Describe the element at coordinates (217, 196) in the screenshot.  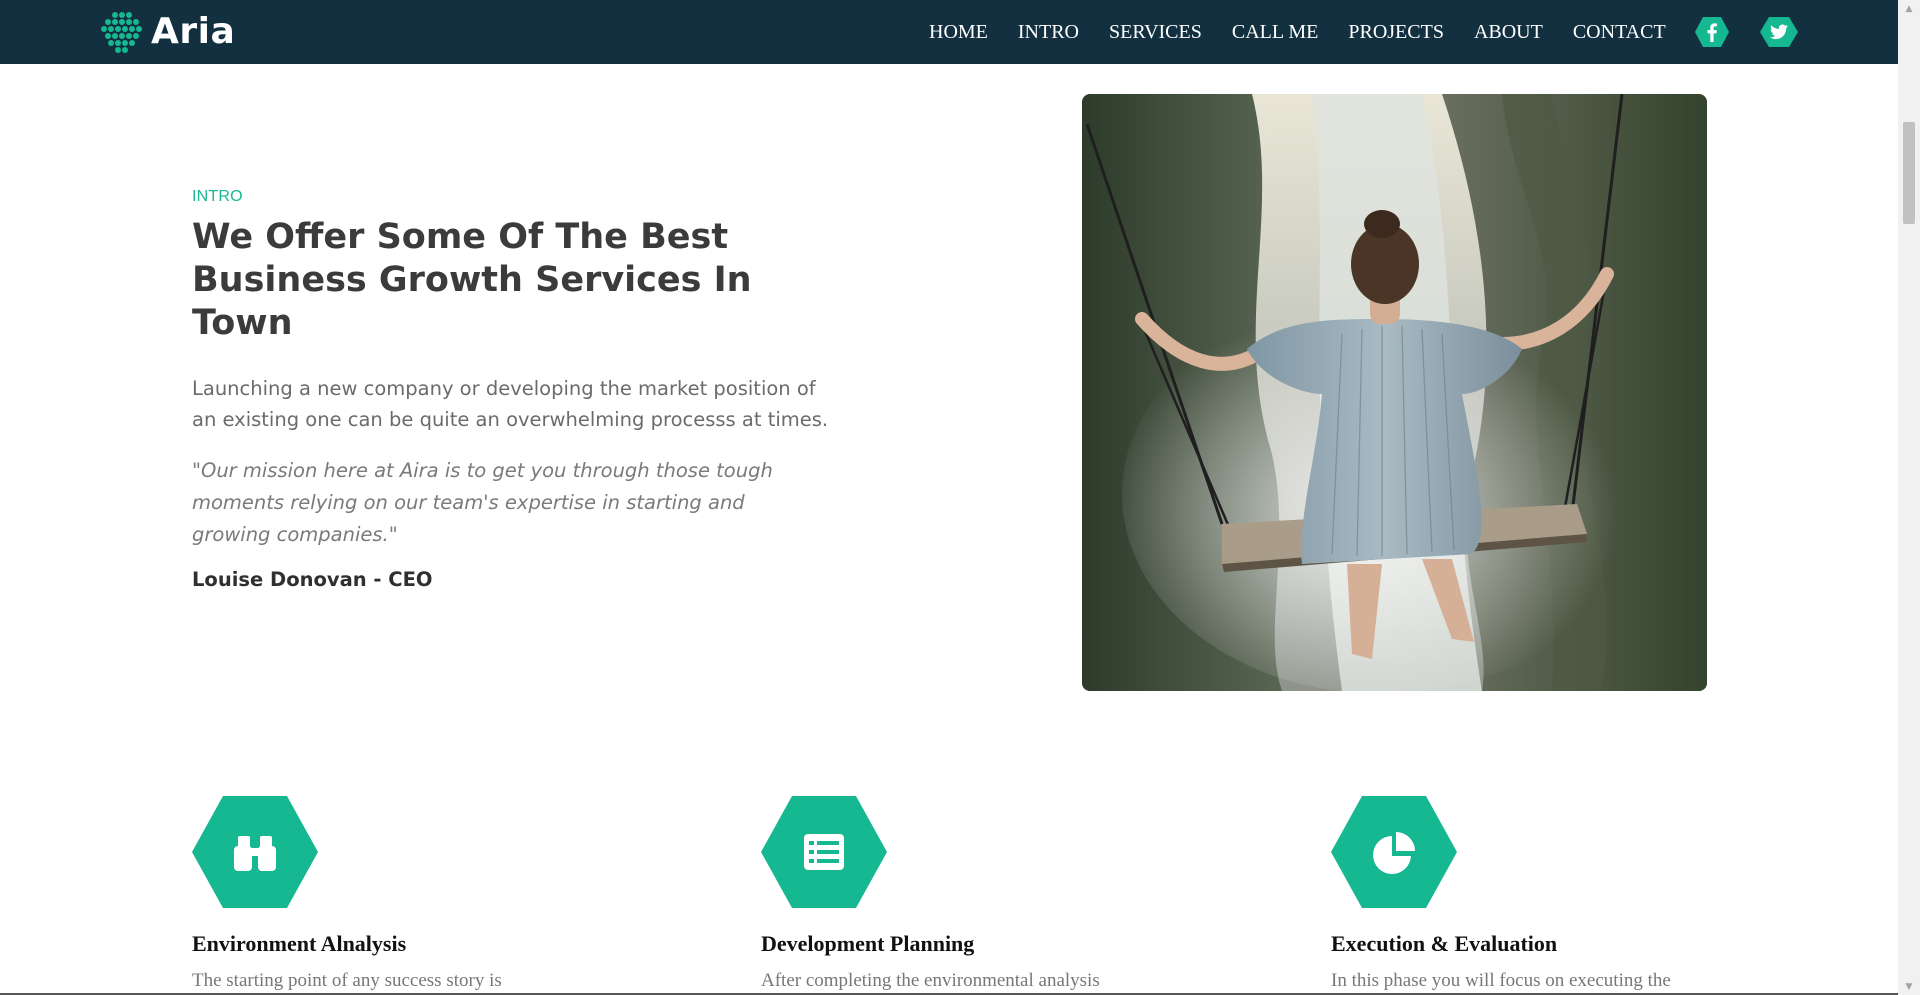
I see `intro-kicker: INTRO` at that location.